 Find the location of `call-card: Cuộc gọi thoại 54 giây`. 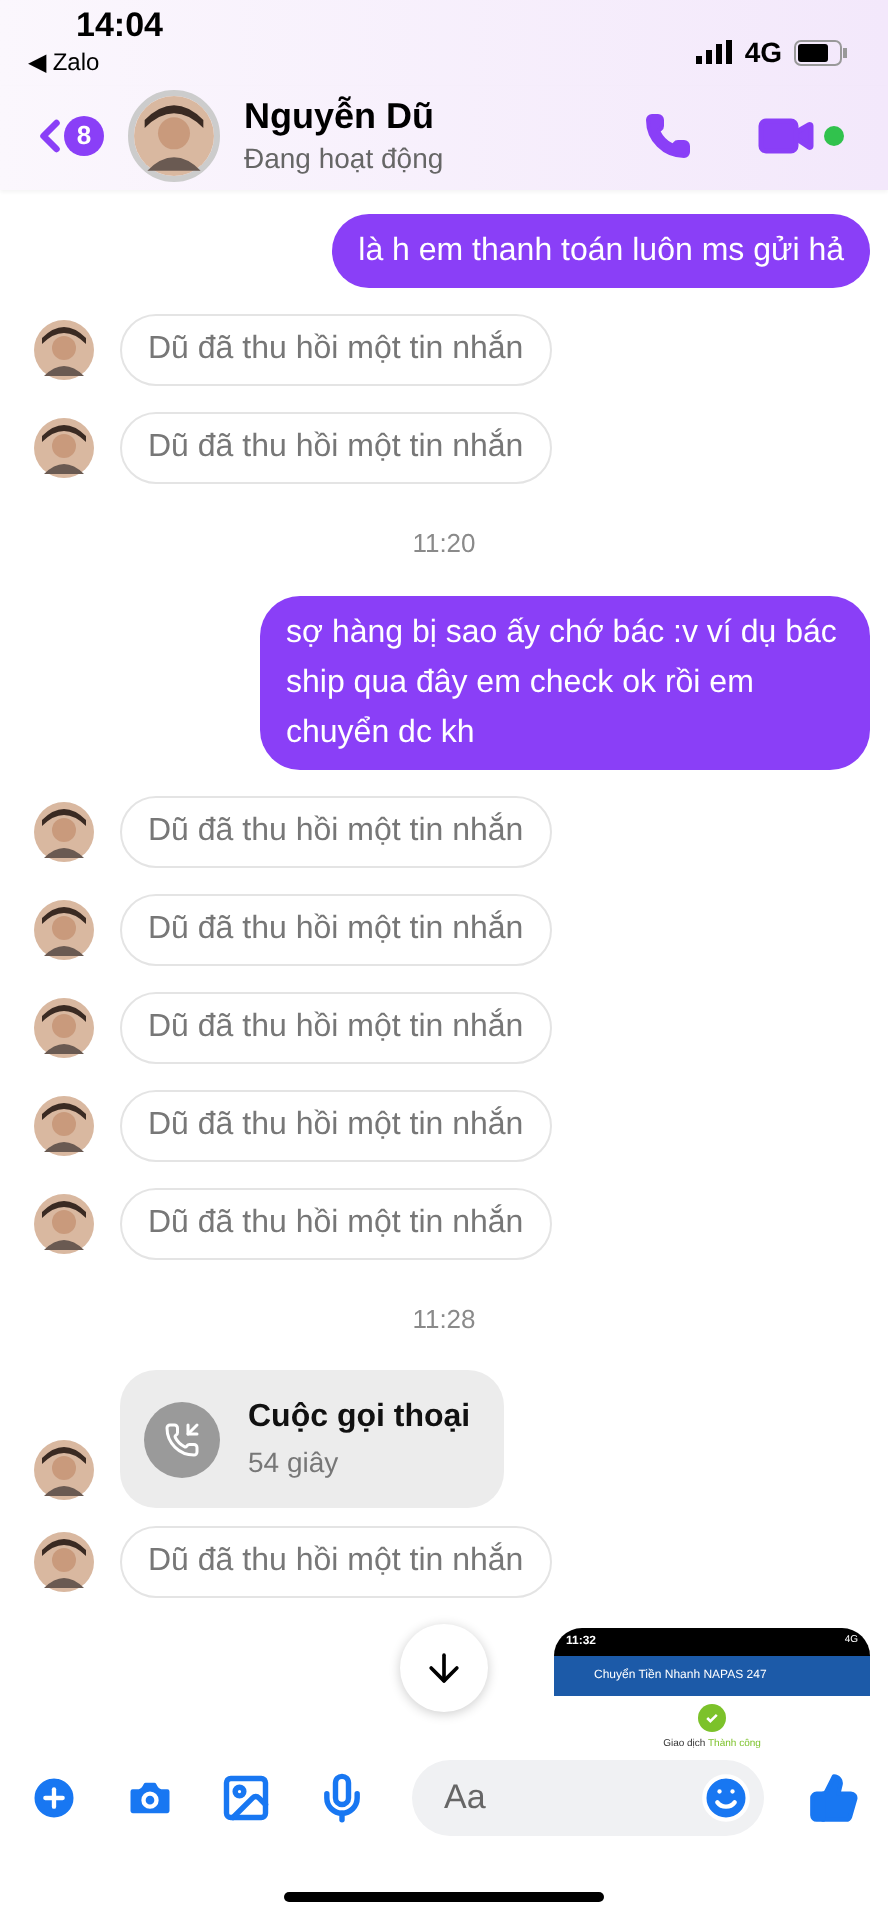

call-card: Cuộc gọi thoại 54 giây is located at coordinates (312, 1439).